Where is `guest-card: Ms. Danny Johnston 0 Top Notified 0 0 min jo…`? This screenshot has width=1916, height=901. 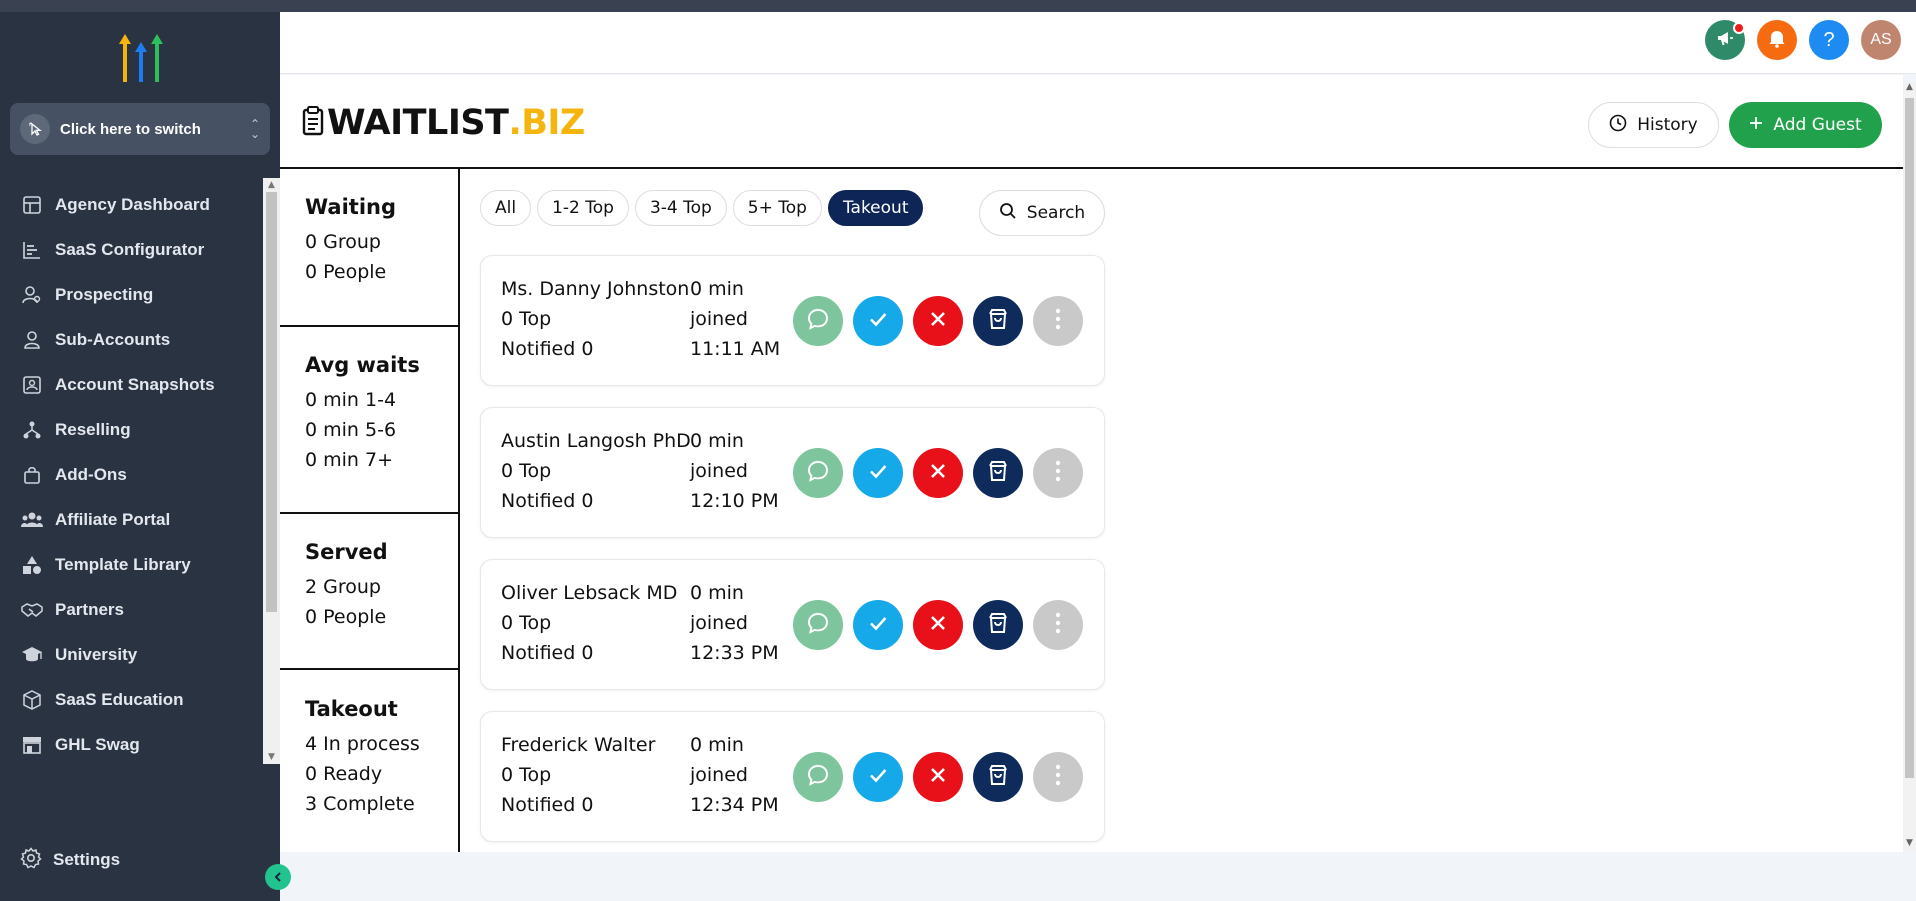
guest-card: Ms. Danny Johnston 0 Top Notified 0 0 min jo… is located at coordinates (792, 320).